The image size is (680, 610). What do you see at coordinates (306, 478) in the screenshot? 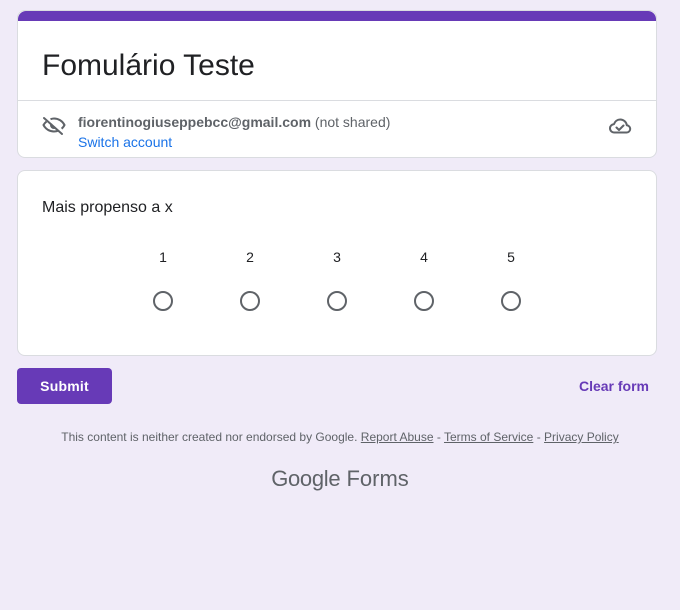
I see `logo-google-word: Google` at bounding box center [306, 478].